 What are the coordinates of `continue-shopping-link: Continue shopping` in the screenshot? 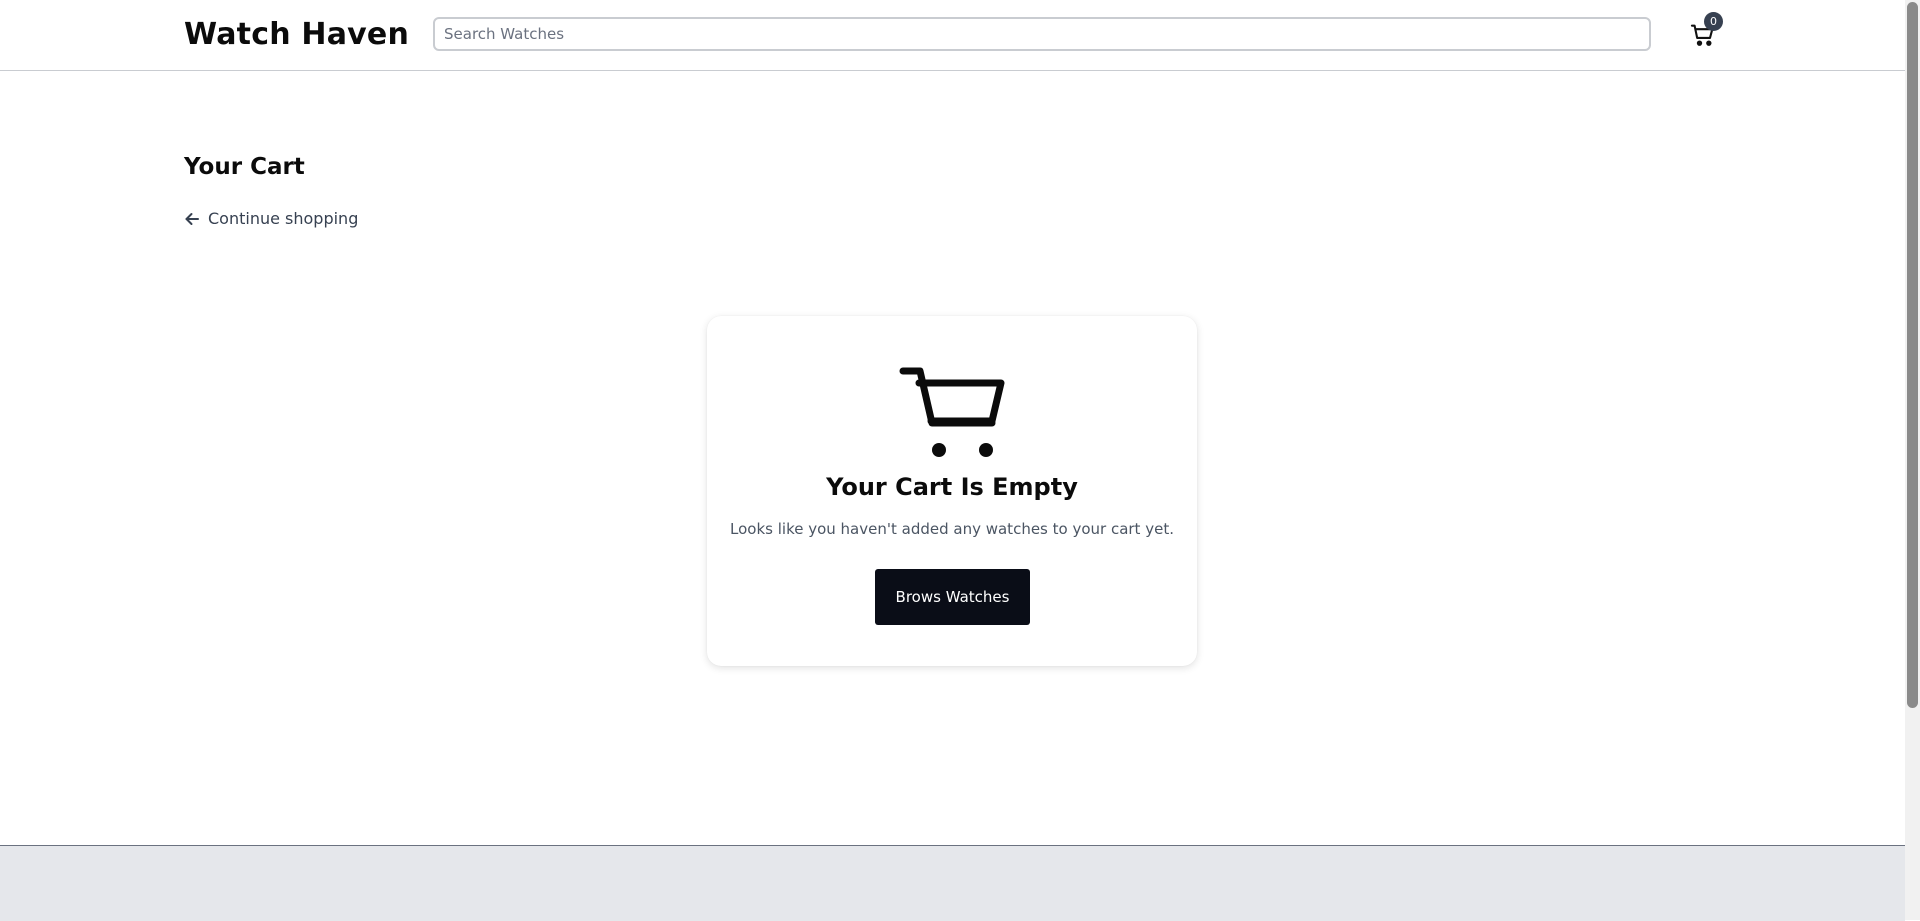 It's located at (271, 218).